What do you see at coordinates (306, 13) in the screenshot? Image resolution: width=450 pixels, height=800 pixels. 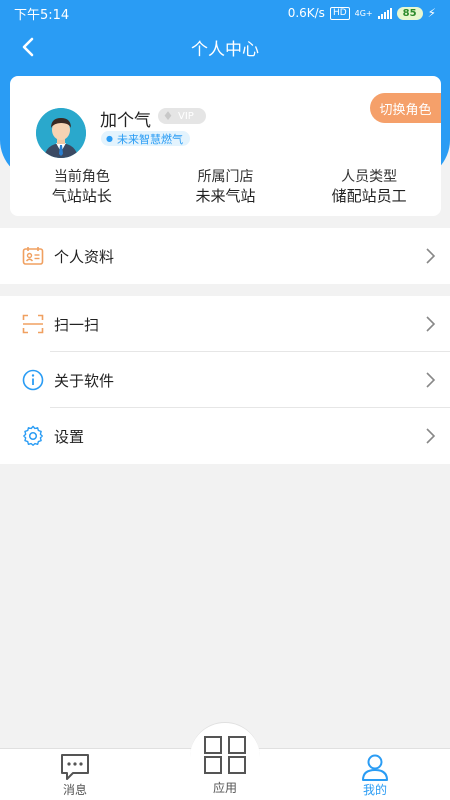 I see `network-speed: 0.6K/s` at bounding box center [306, 13].